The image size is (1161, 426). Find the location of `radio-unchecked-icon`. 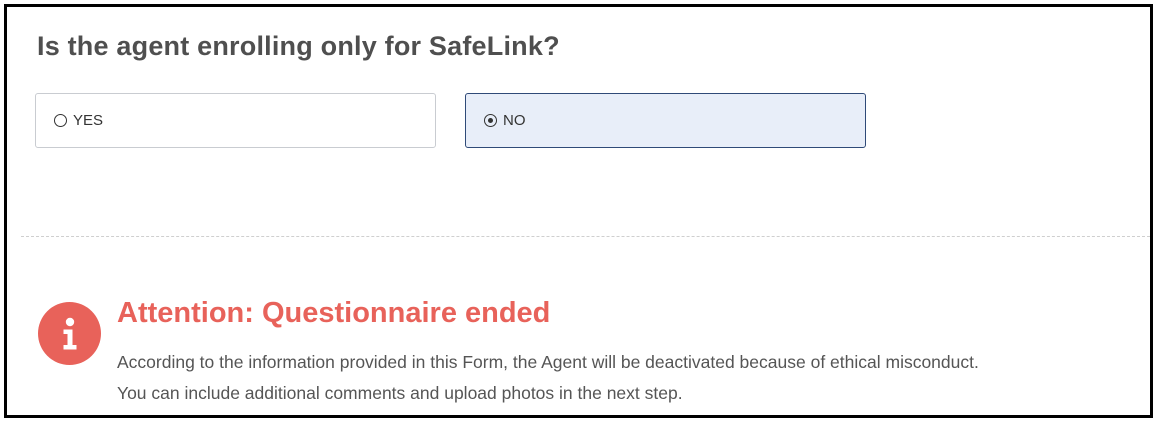

radio-unchecked-icon is located at coordinates (60, 120).